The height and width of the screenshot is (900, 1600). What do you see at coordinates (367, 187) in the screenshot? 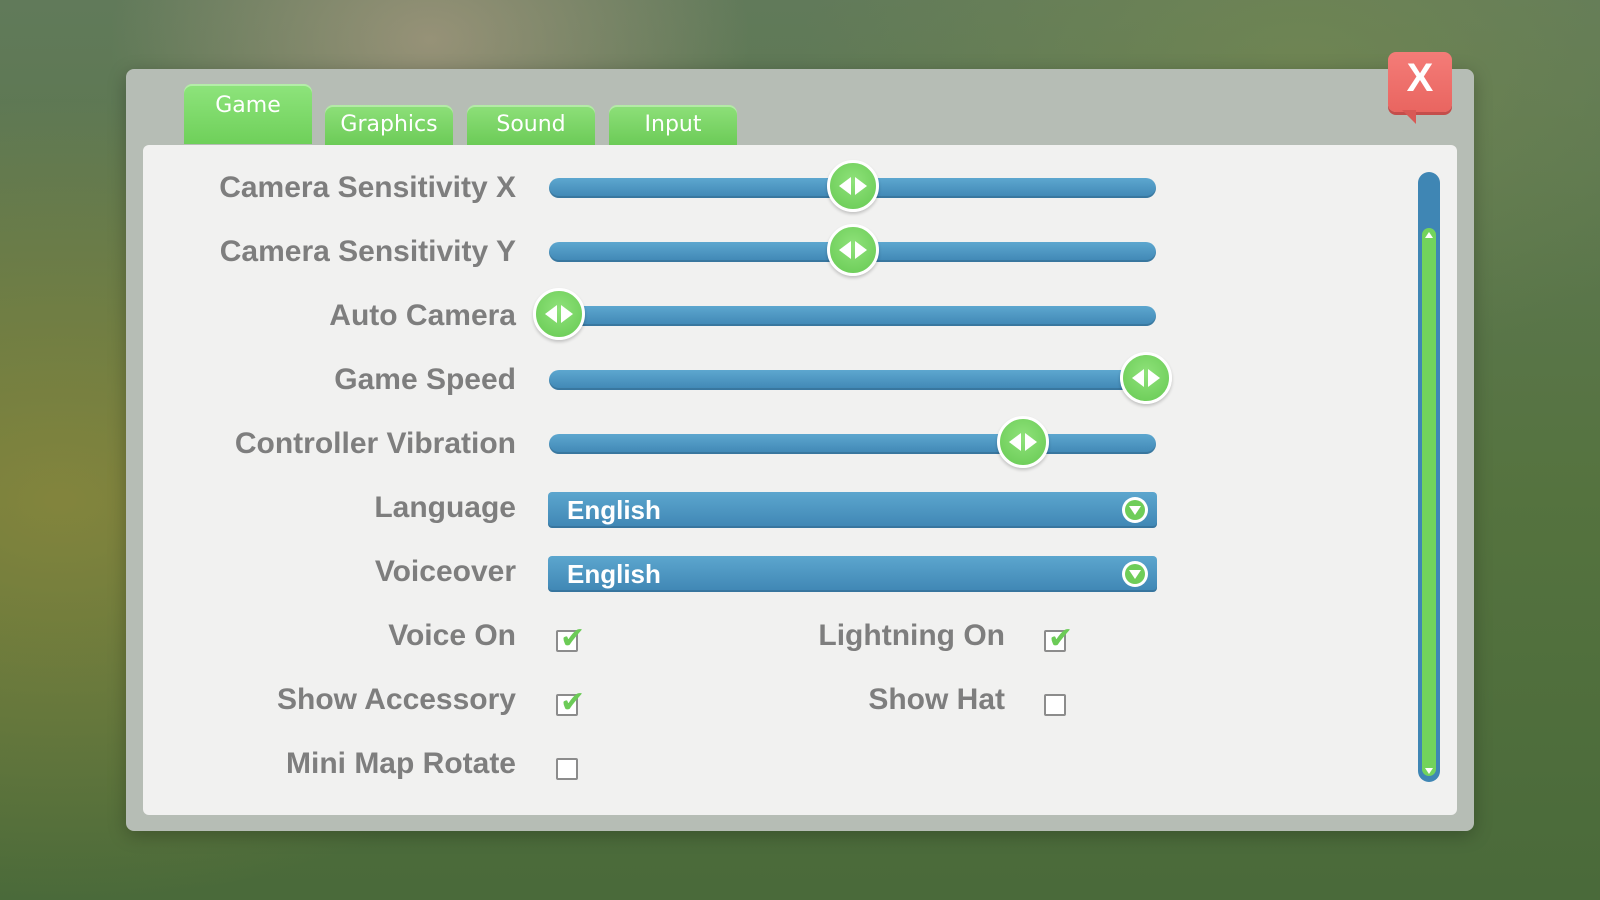
I see `camera-sensitivity-x-label: Camera Sensitivity X` at bounding box center [367, 187].